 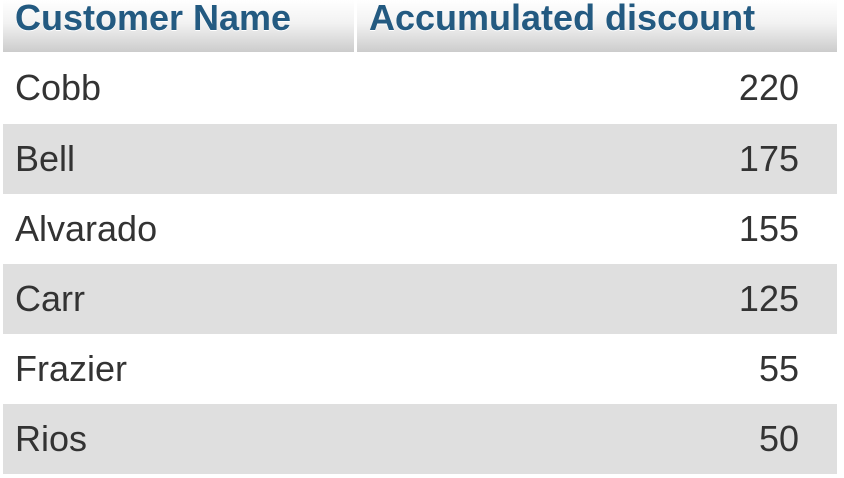 What do you see at coordinates (180, 88) in the screenshot?
I see `customer-name-cell: Cobb` at bounding box center [180, 88].